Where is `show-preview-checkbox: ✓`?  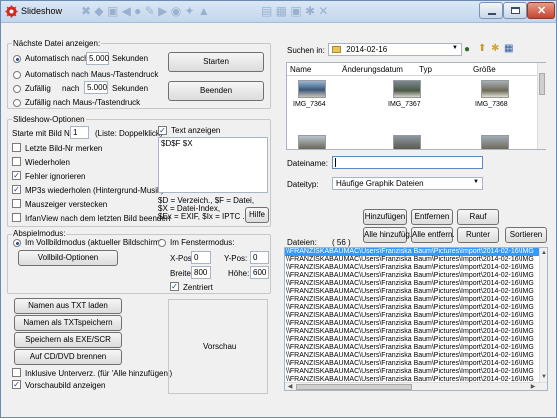 show-preview-checkbox: ✓ is located at coordinates (16, 384).